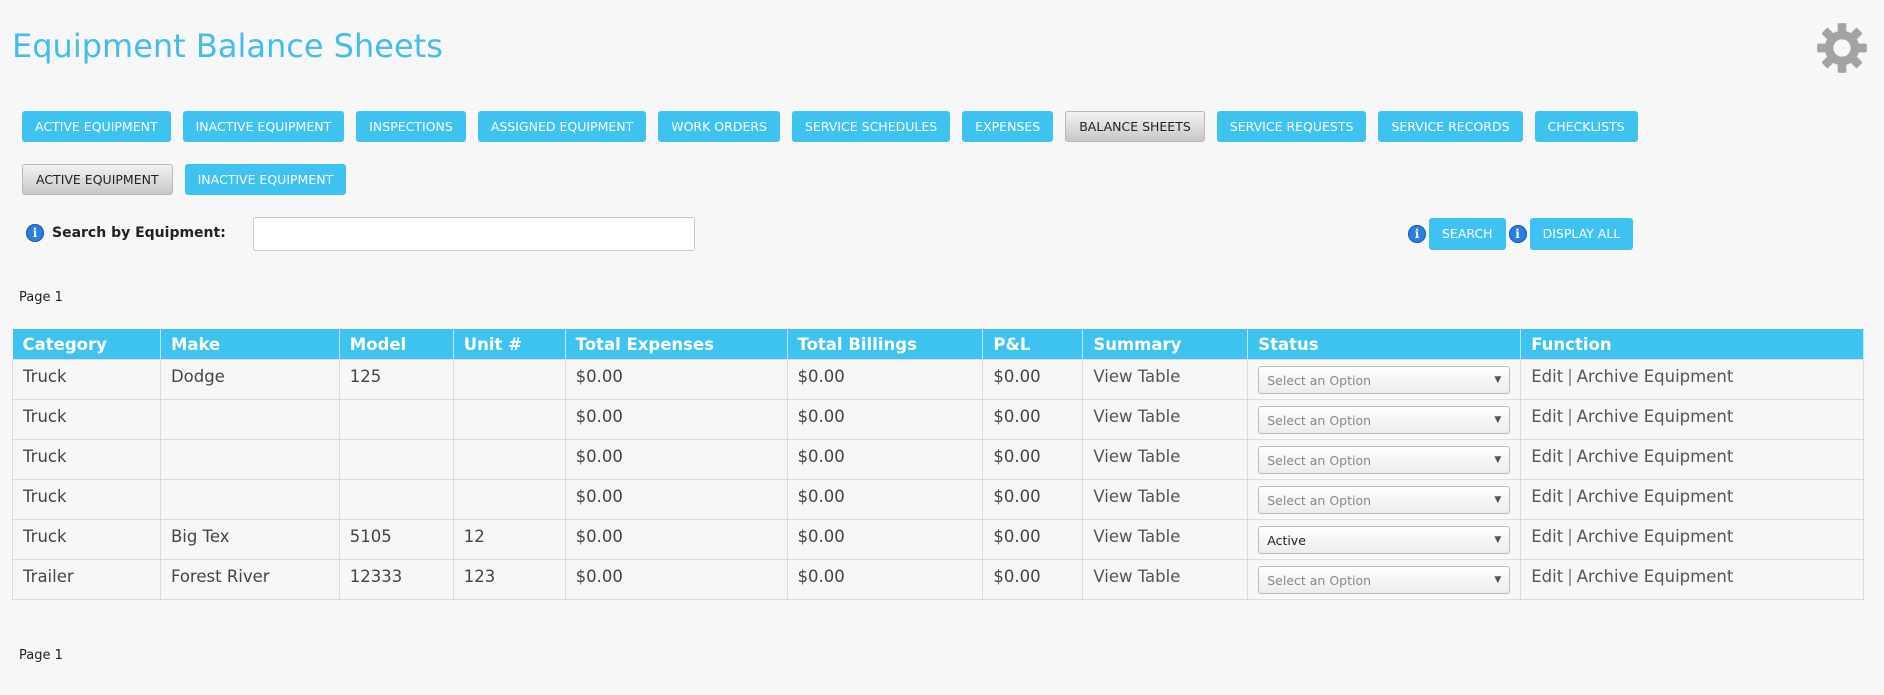 The width and height of the screenshot is (1884, 695). Describe the element at coordinates (1581, 234) in the screenshot. I see `display-all-button: DISPLAY ALL` at that location.